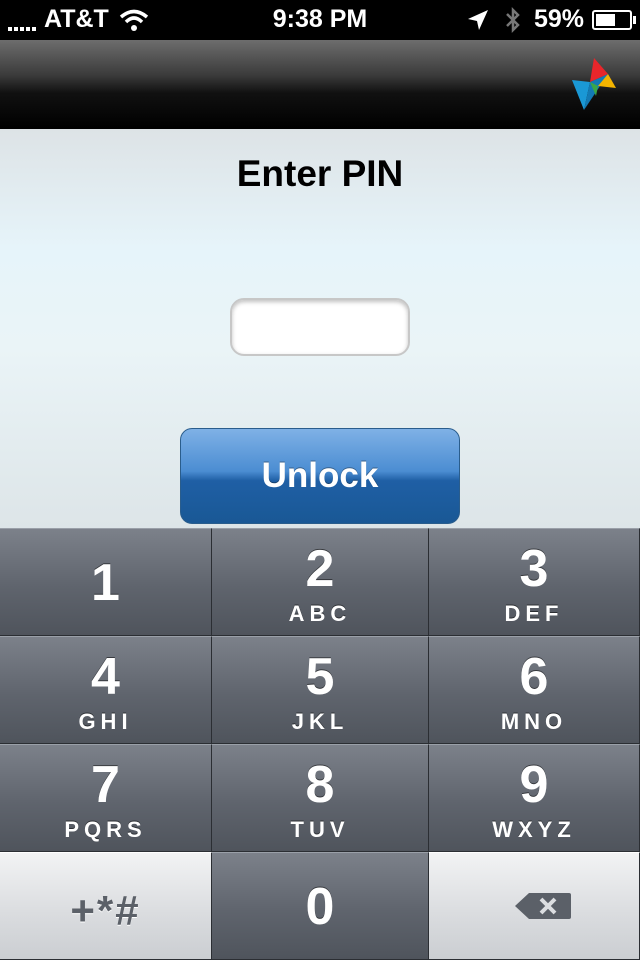  I want to click on key-0-number: 0, so click(320, 907).